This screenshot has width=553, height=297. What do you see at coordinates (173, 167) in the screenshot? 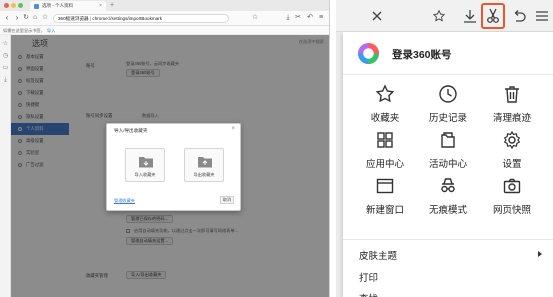
I see `import-export-dialog: 导入/导出收藏夹 × 导入收藏夹 导出收藏夹 管理收藏夹 取消` at bounding box center [173, 167].